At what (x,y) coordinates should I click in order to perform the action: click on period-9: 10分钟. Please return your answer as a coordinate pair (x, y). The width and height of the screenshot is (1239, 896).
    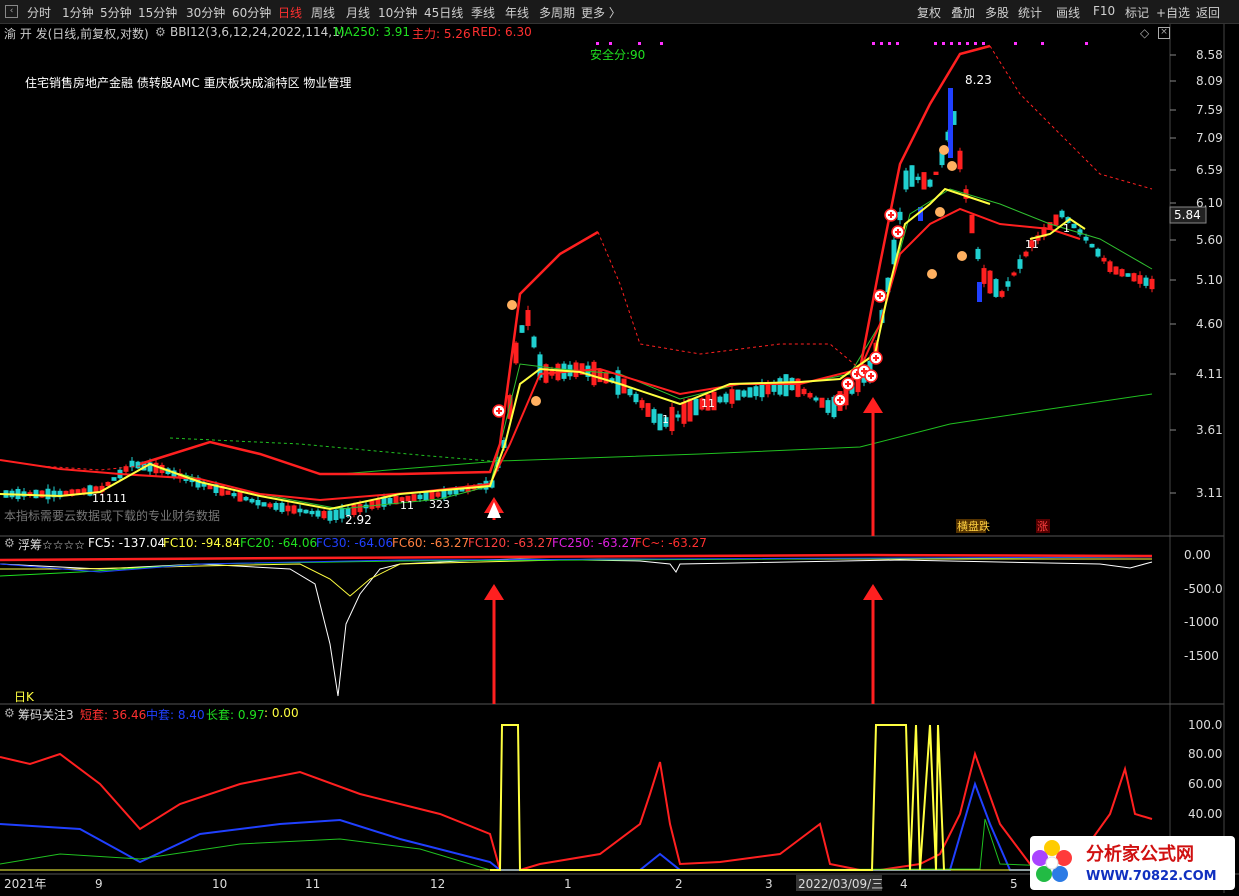
    Looking at the image, I should click on (397, 12).